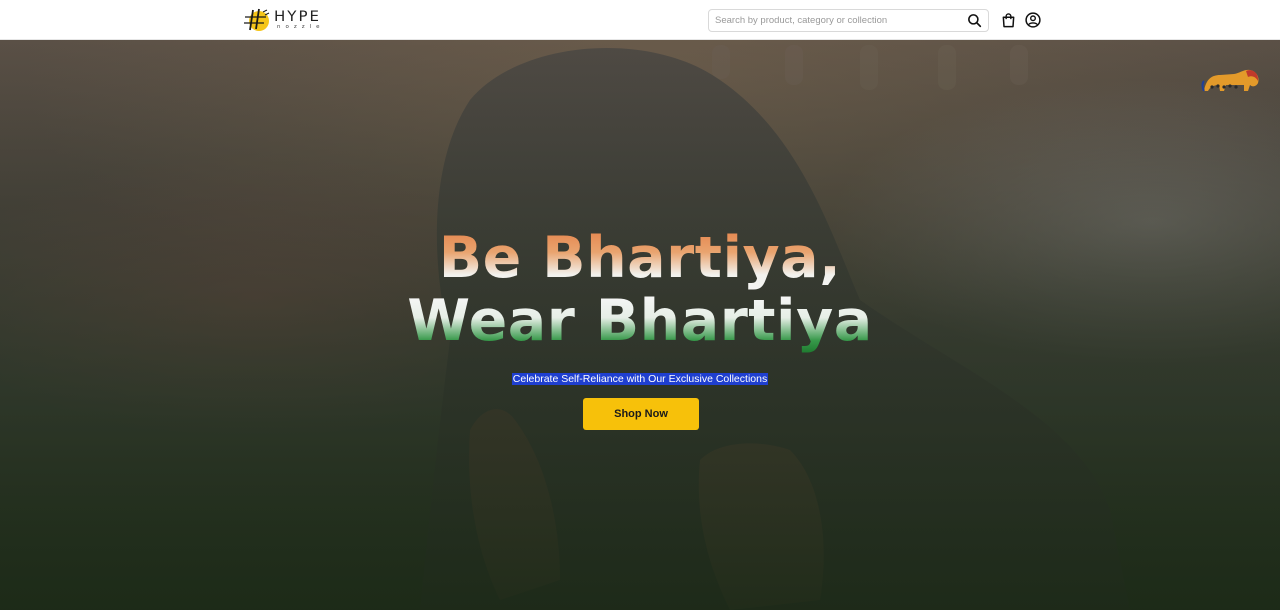 The width and height of the screenshot is (1280, 610). What do you see at coordinates (1008, 20) in the screenshot?
I see `bag-icon` at bounding box center [1008, 20].